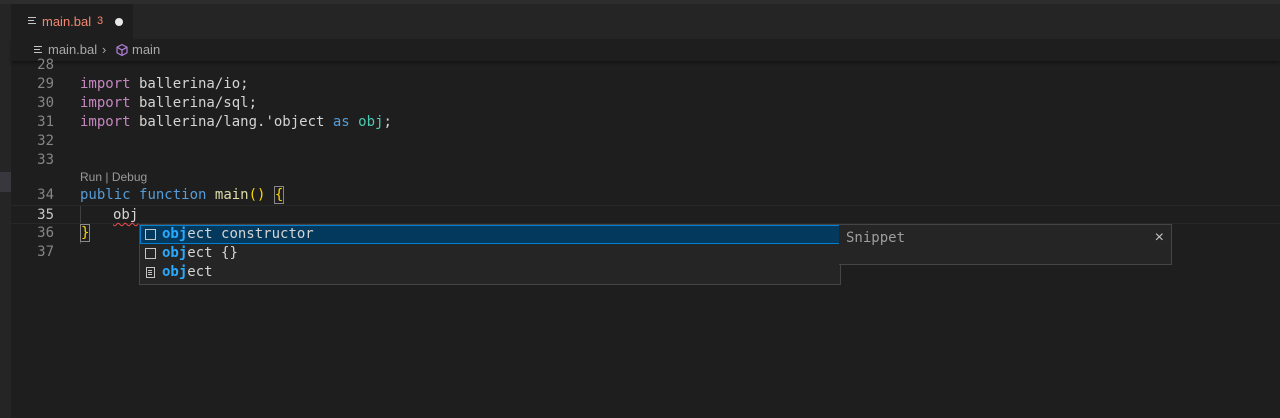  Describe the element at coordinates (45, 252) in the screenshot. I see `line-number: 37` at that location.